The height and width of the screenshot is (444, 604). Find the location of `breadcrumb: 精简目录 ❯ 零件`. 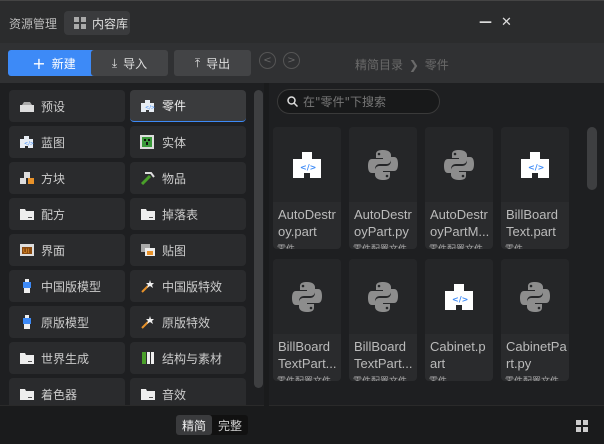

breadcrumb: 精简目录 ❯ 零件 is located at coordinates (402, 64).